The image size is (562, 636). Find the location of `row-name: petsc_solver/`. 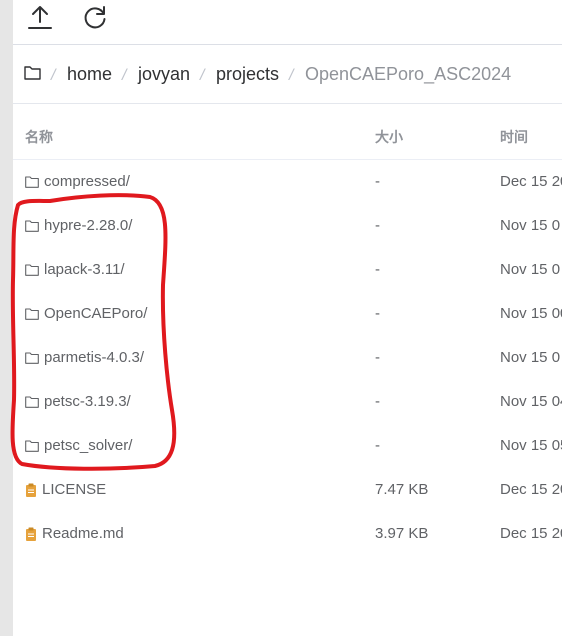

row-name: petsc_solver/ is located at coordinates (78, 446).